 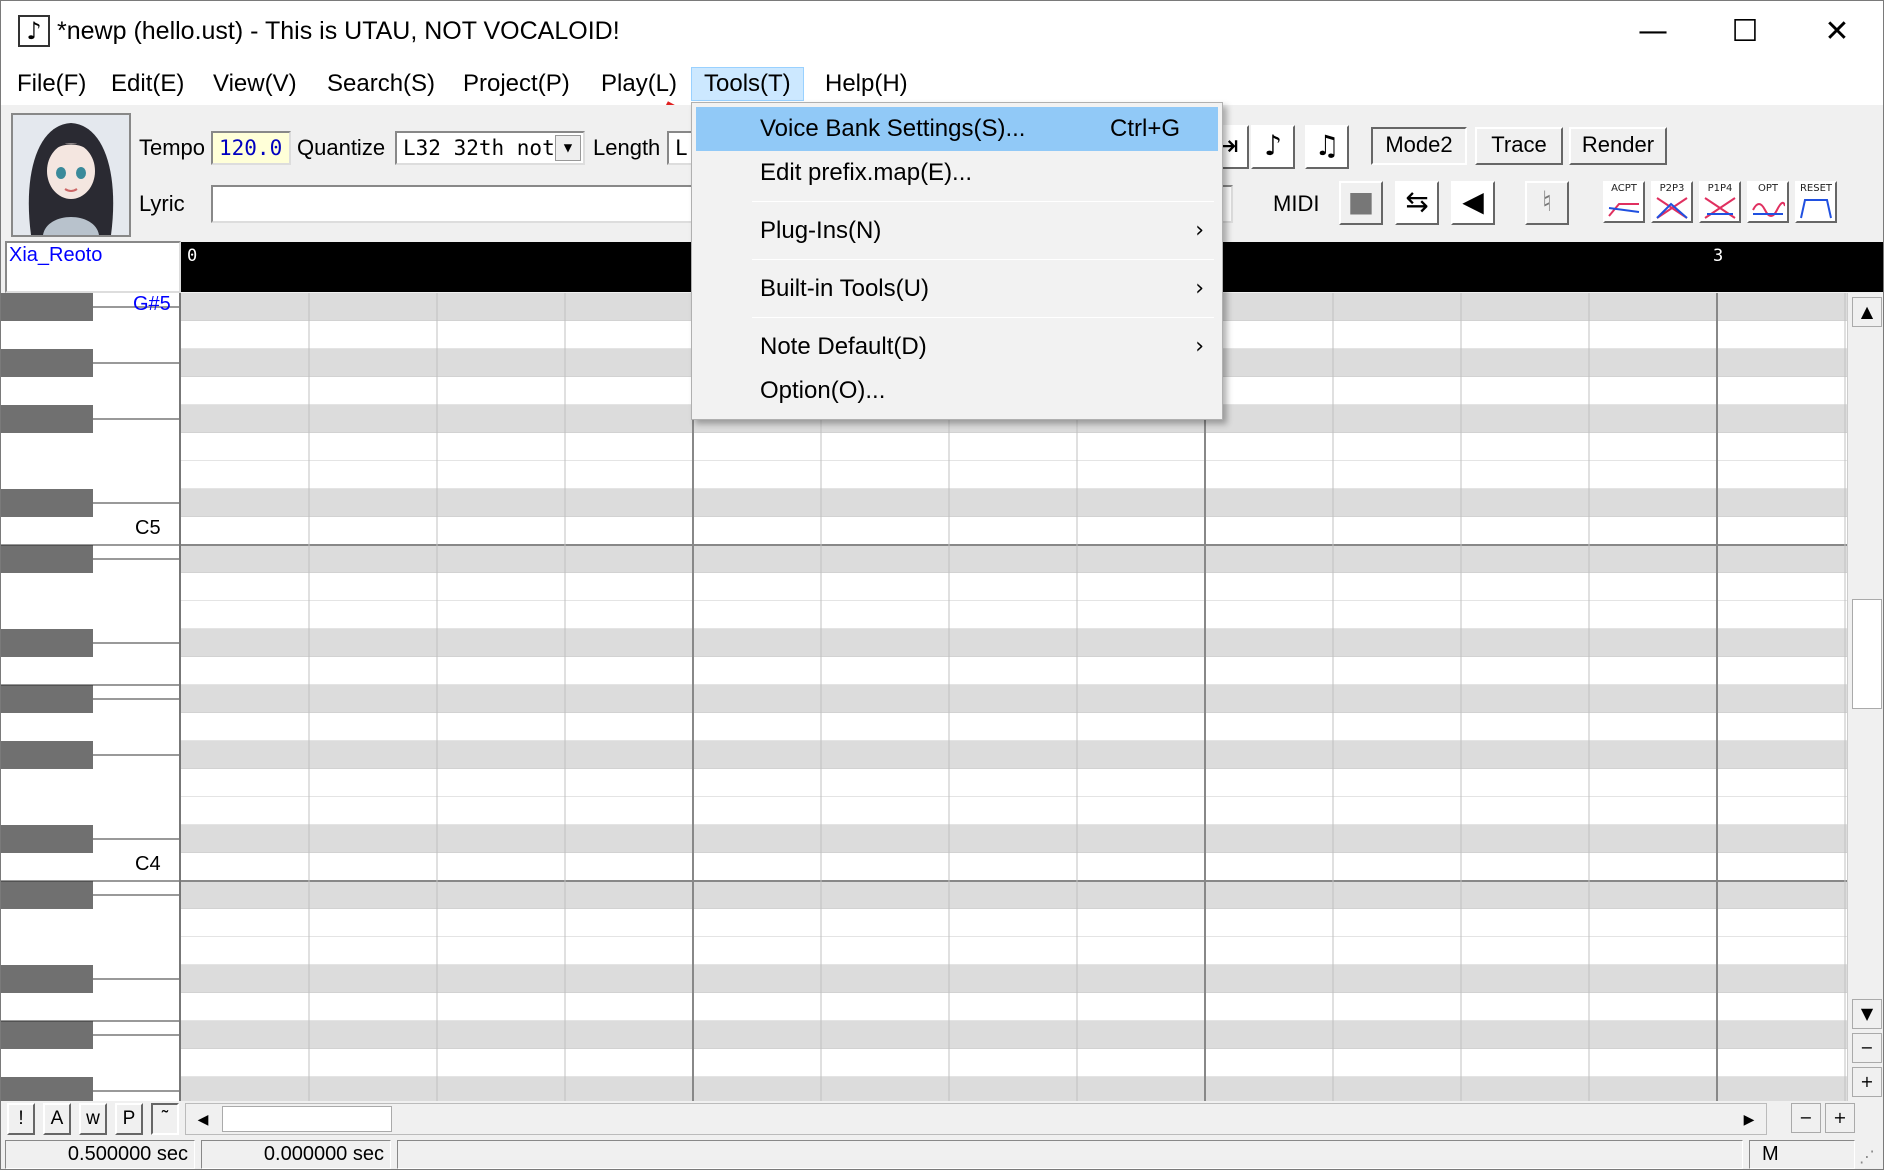 What do you see at coordinates (627, 147) in the screenshot?
I see `length-label: Length` at bounding box center [627, 147].